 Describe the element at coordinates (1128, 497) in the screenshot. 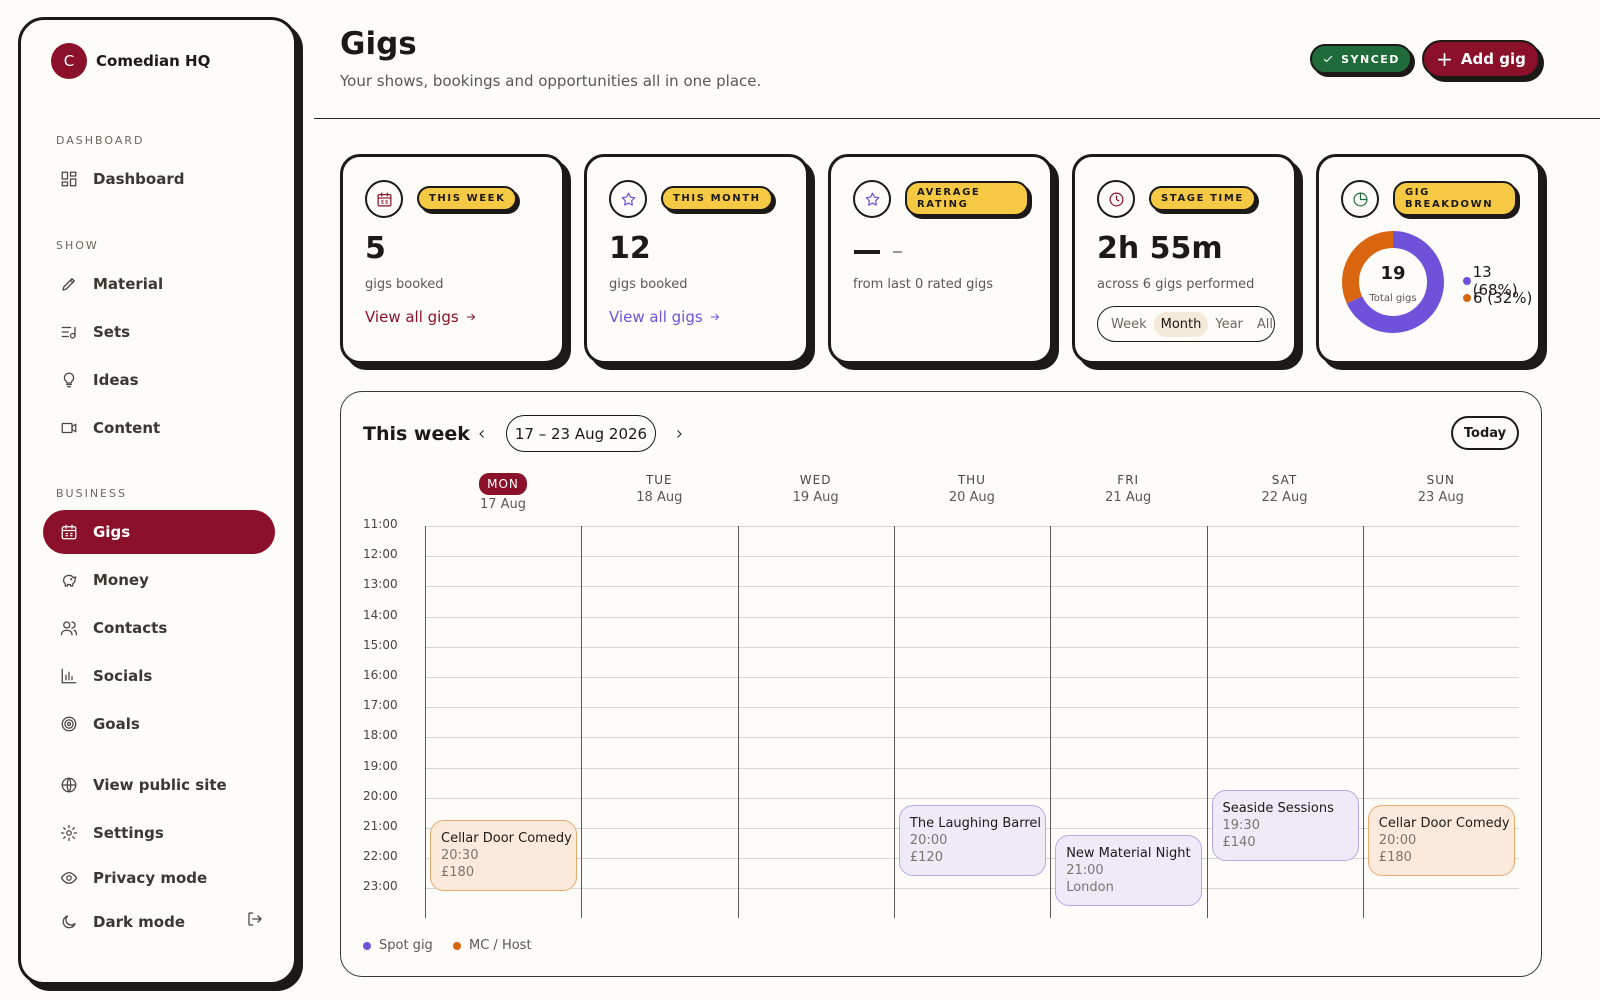

I see `day-date: 21 Aug` at that location.